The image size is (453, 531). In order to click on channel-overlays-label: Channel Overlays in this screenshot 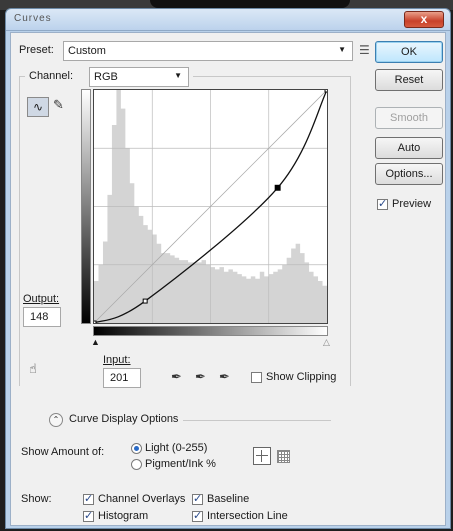, I will do `click(142, 499)`.